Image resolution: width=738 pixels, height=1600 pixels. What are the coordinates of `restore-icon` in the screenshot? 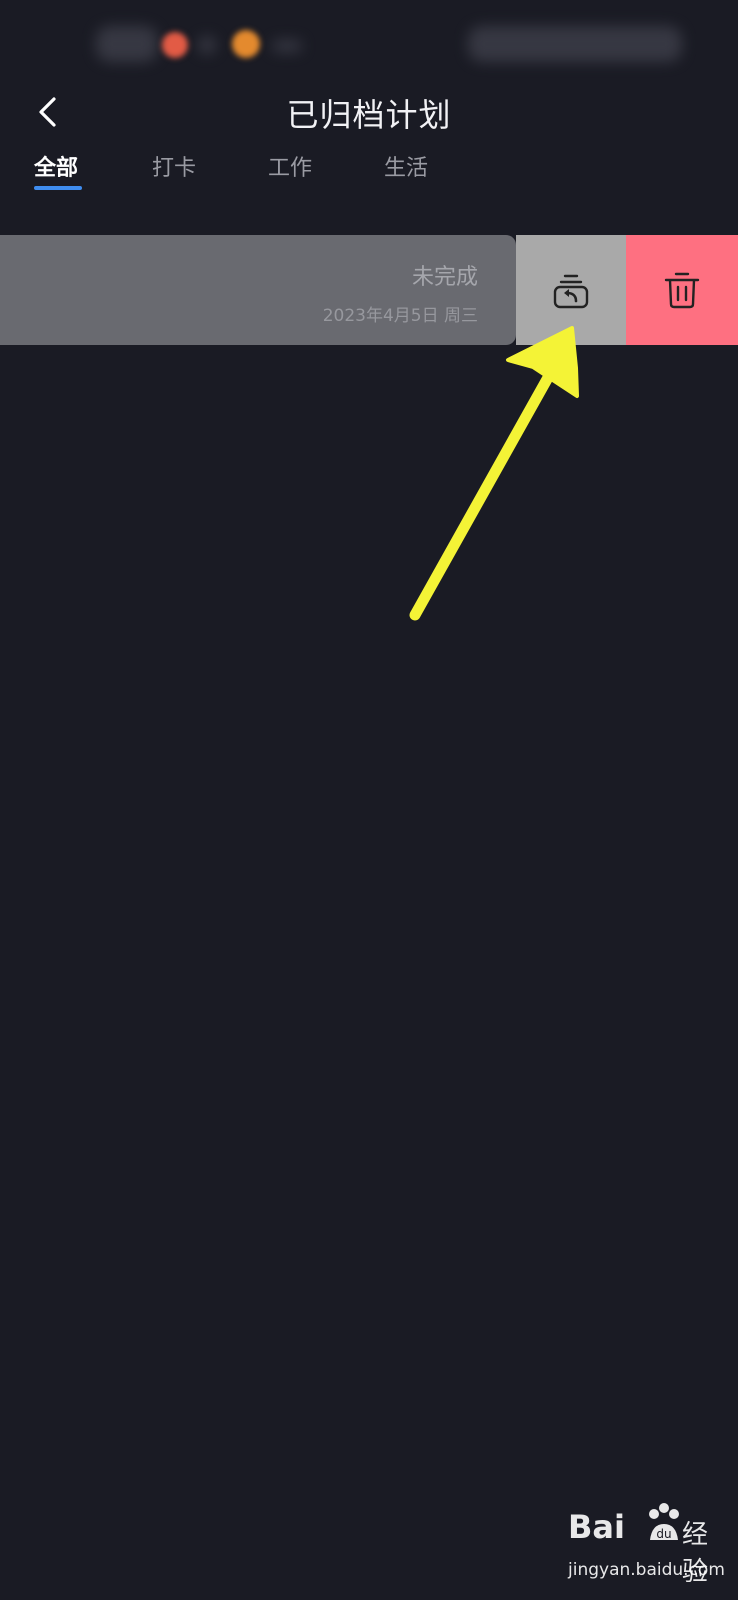 It's located at (571, 291).